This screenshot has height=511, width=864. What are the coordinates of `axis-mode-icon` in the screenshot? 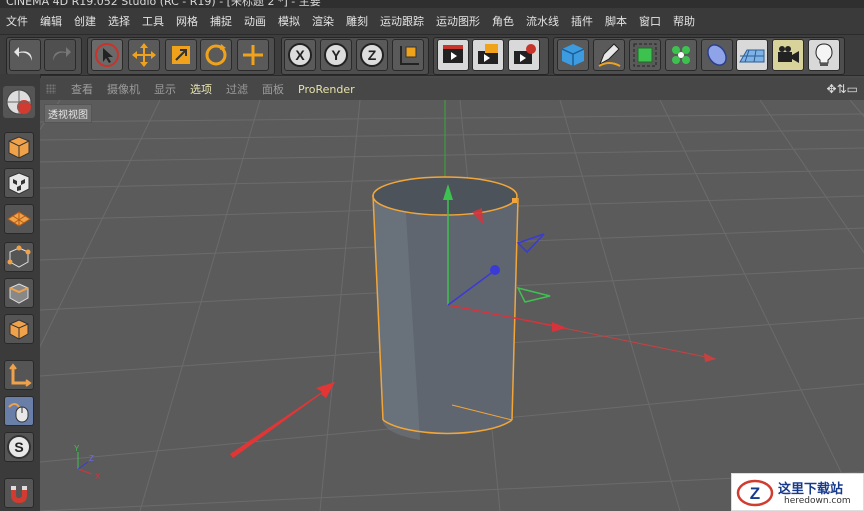 It's located at (19, 375).